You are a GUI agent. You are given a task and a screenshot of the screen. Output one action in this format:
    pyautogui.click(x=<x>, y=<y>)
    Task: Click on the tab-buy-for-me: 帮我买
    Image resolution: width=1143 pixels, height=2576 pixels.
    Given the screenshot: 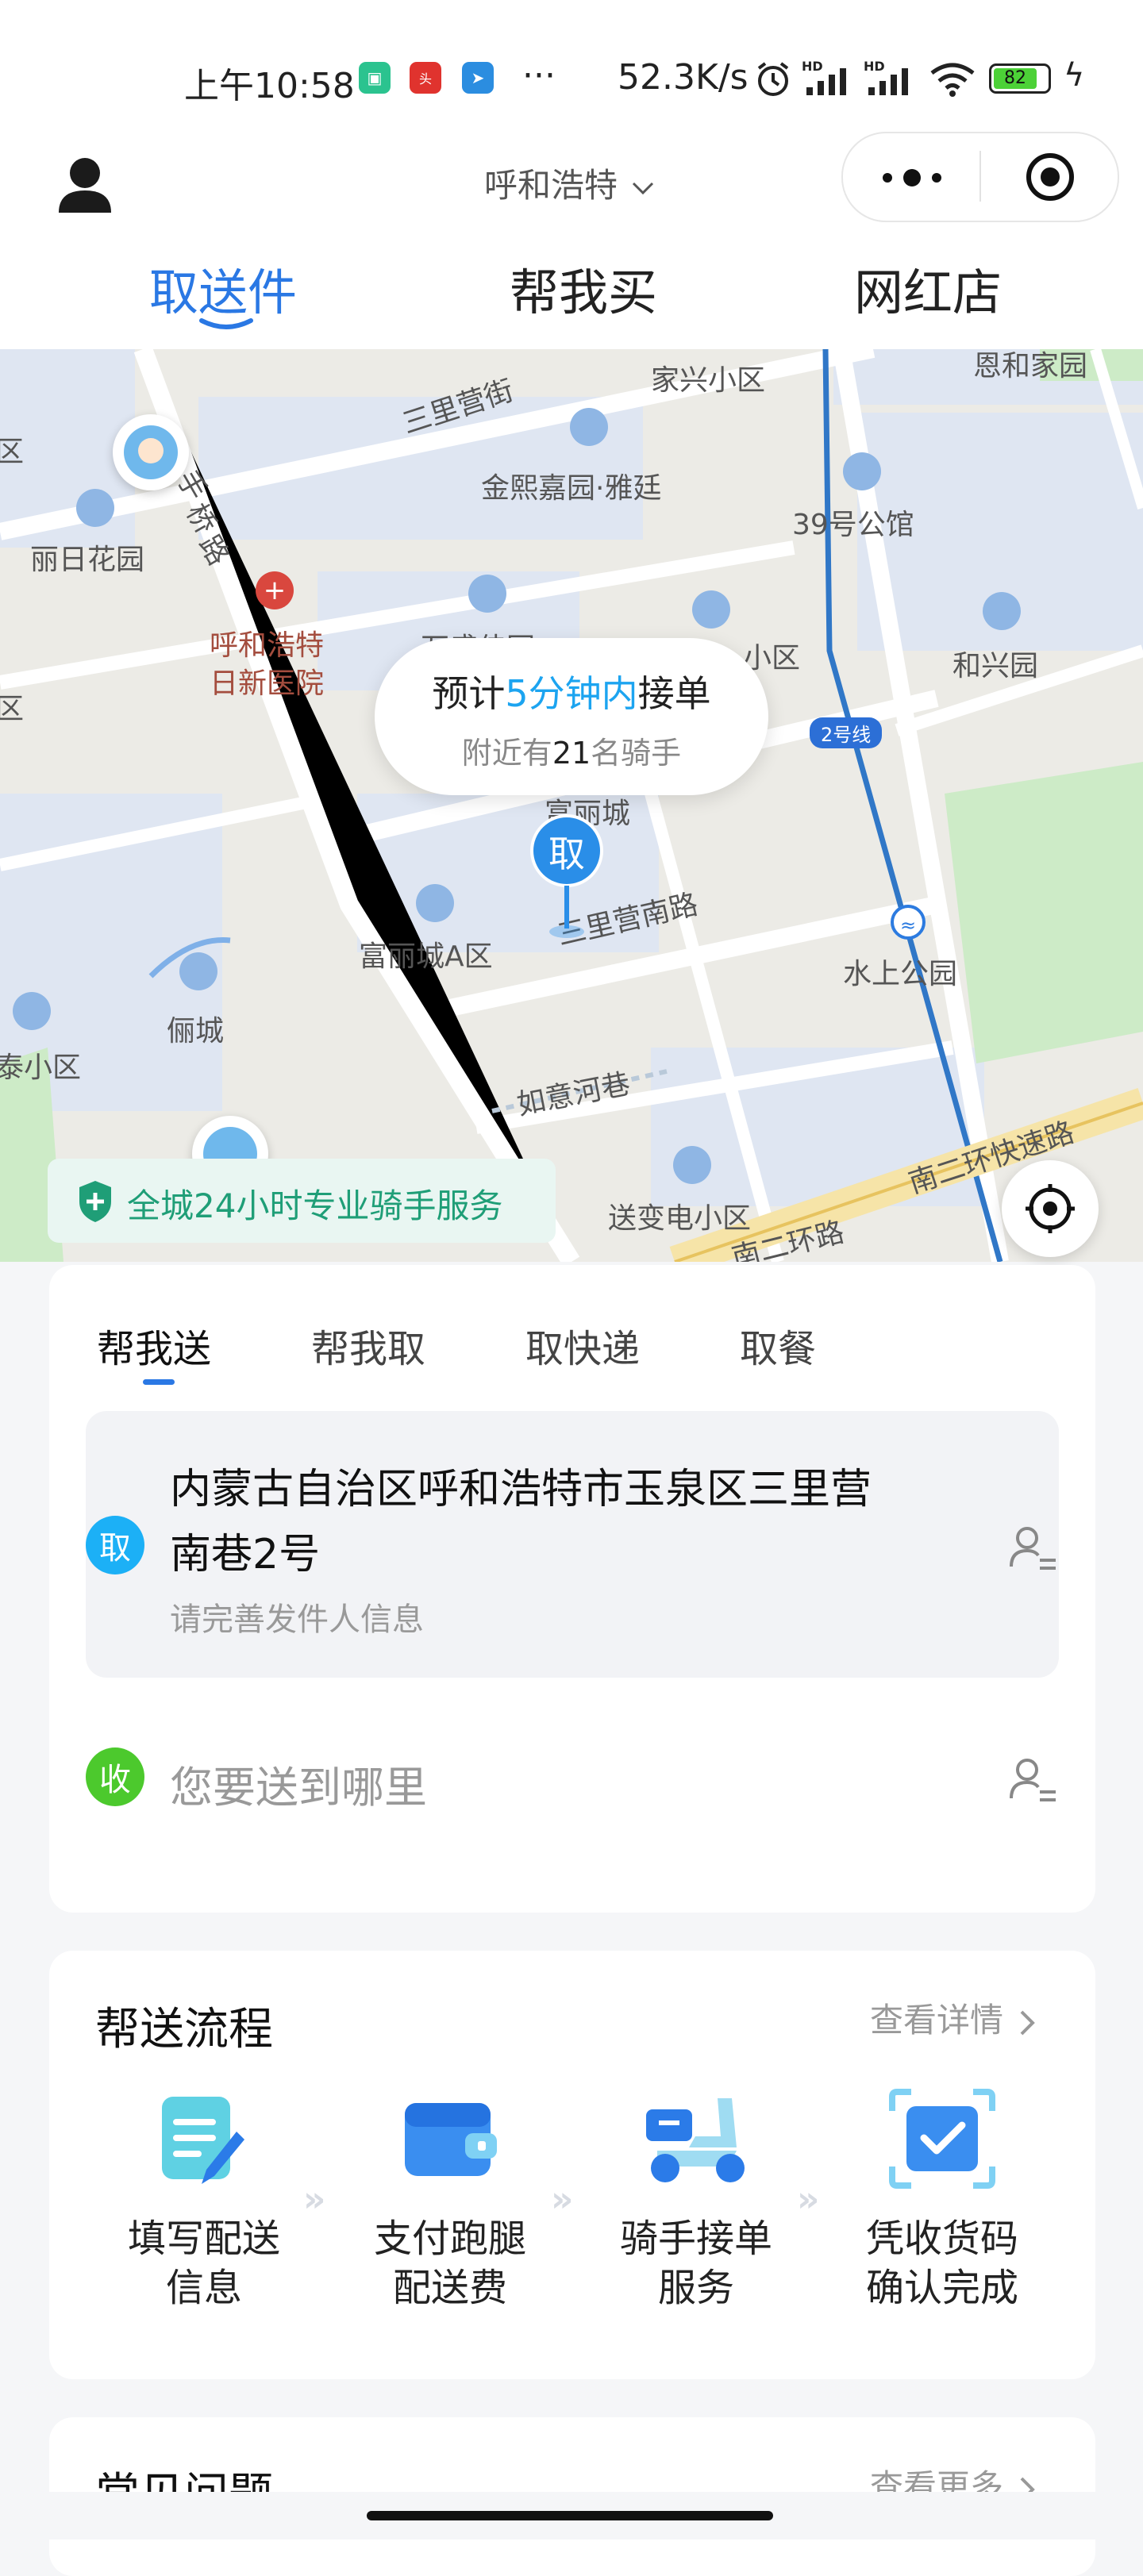 What is the action you would take?
    pyautogui.click(x=583, y=288)
    